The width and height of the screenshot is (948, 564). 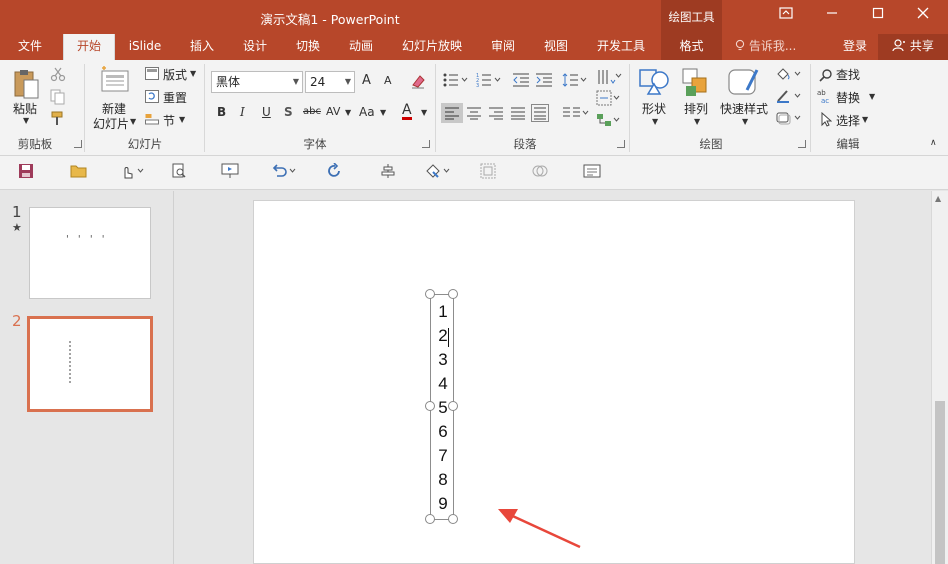 What do you see at coordinates (348, 112) in the screenshot?
I see `chevron-down-icon: ▼` at bounding box center [348, 112].